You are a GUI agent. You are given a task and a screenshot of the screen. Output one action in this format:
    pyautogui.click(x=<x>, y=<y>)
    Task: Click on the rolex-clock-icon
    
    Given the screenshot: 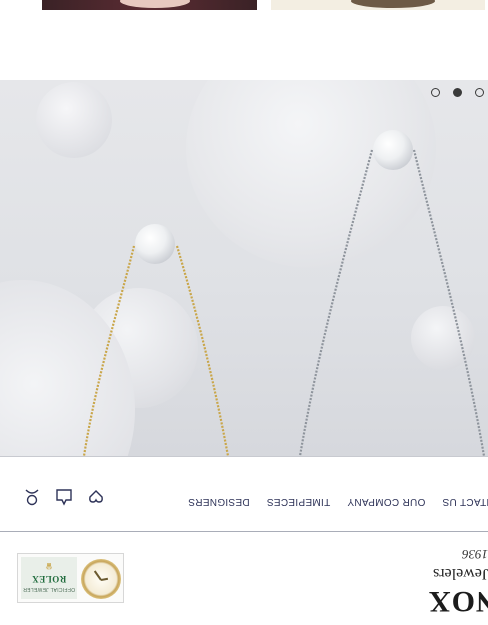 What is the action you would take?
    pyautogui.click(x=101, y=579)
    